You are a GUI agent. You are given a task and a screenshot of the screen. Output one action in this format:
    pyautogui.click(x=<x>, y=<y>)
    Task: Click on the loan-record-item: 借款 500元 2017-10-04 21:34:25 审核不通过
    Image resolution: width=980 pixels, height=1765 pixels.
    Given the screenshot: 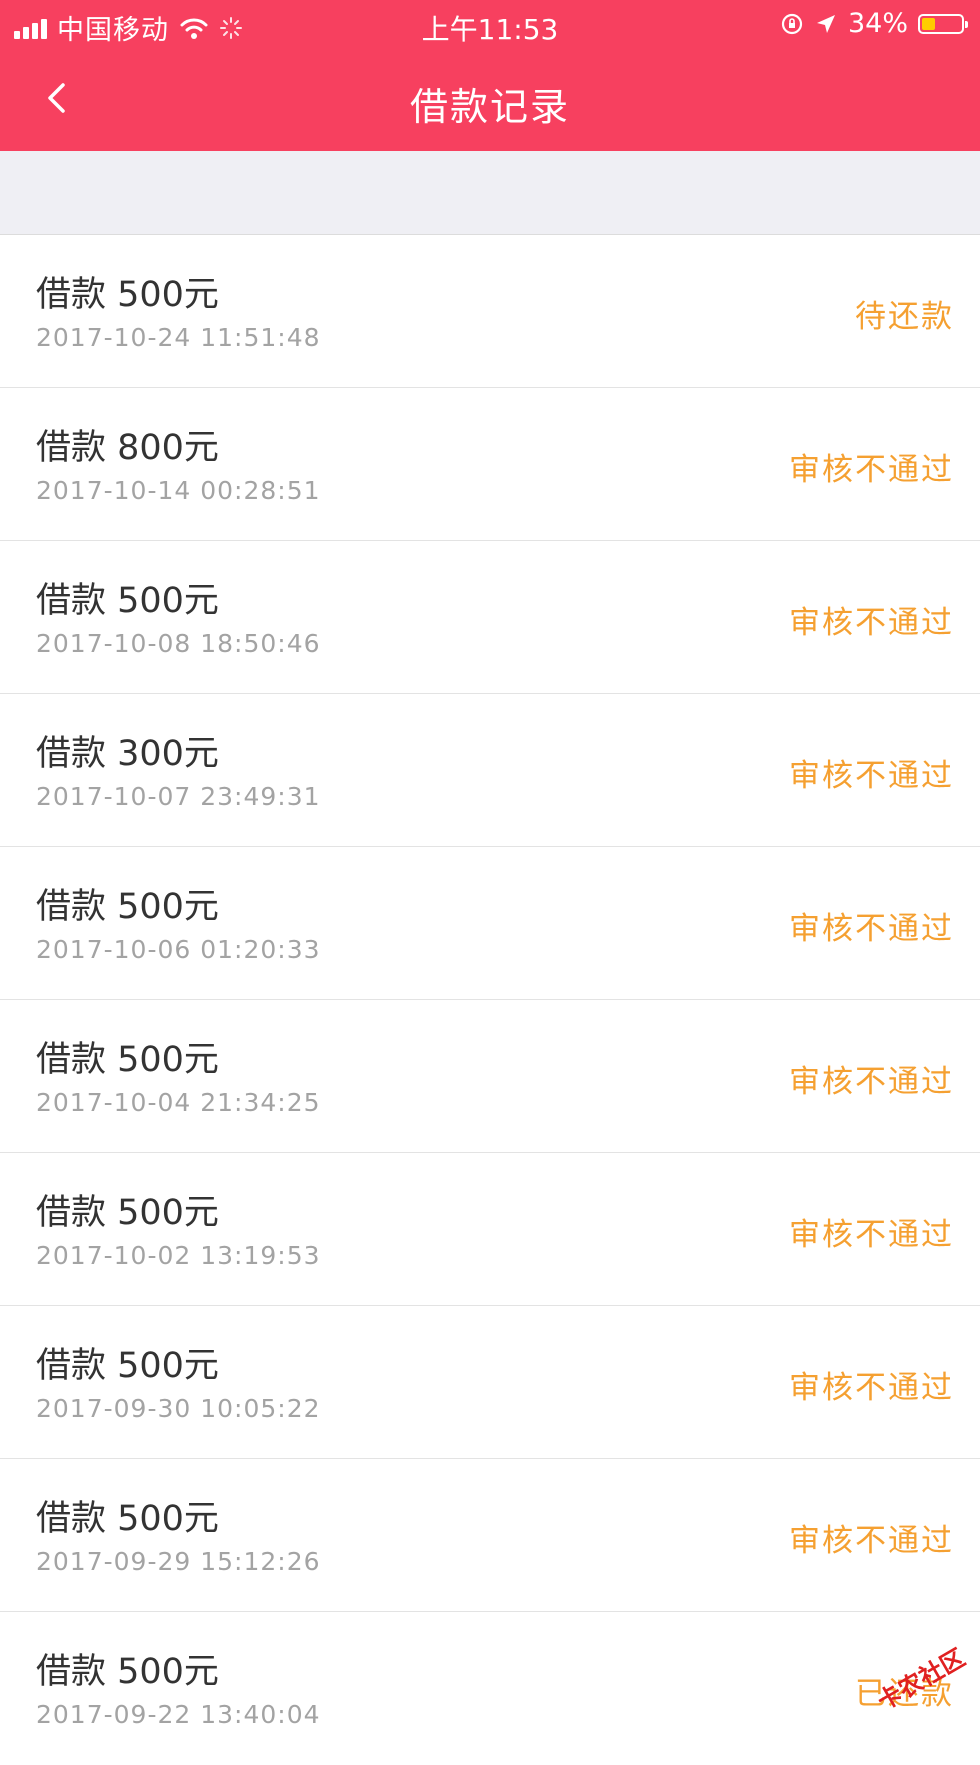 What is the action you would take?
    pyautogui.click(x=490, y=1076)
    